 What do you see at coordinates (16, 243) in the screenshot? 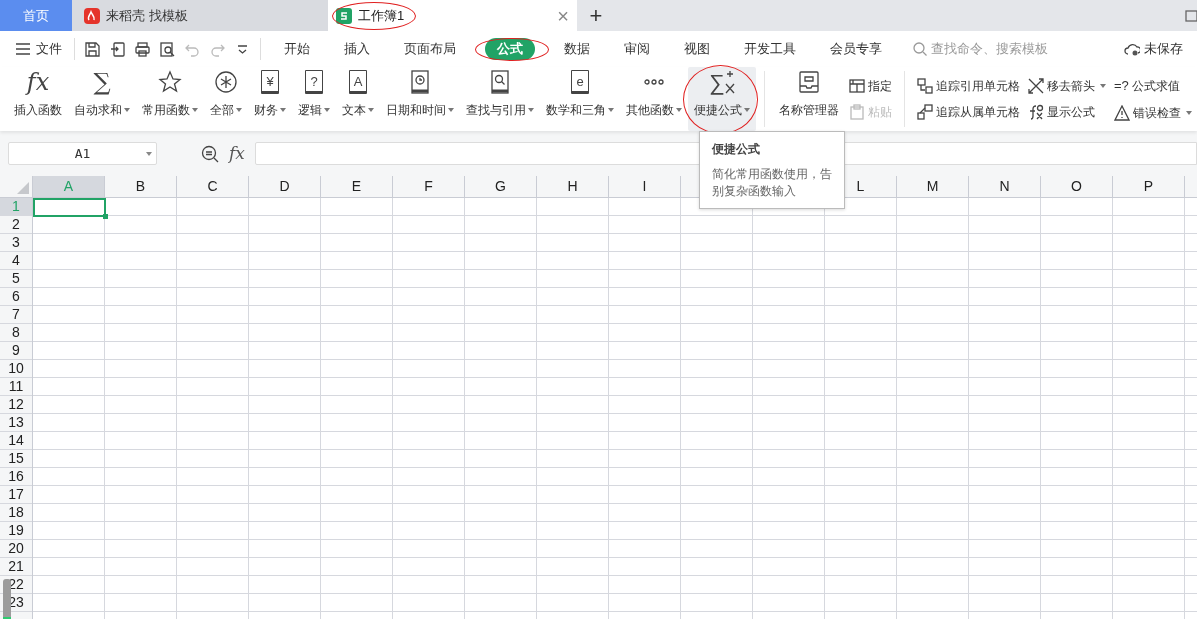
I see `row-header: 3` at bounding box center [16, 243].